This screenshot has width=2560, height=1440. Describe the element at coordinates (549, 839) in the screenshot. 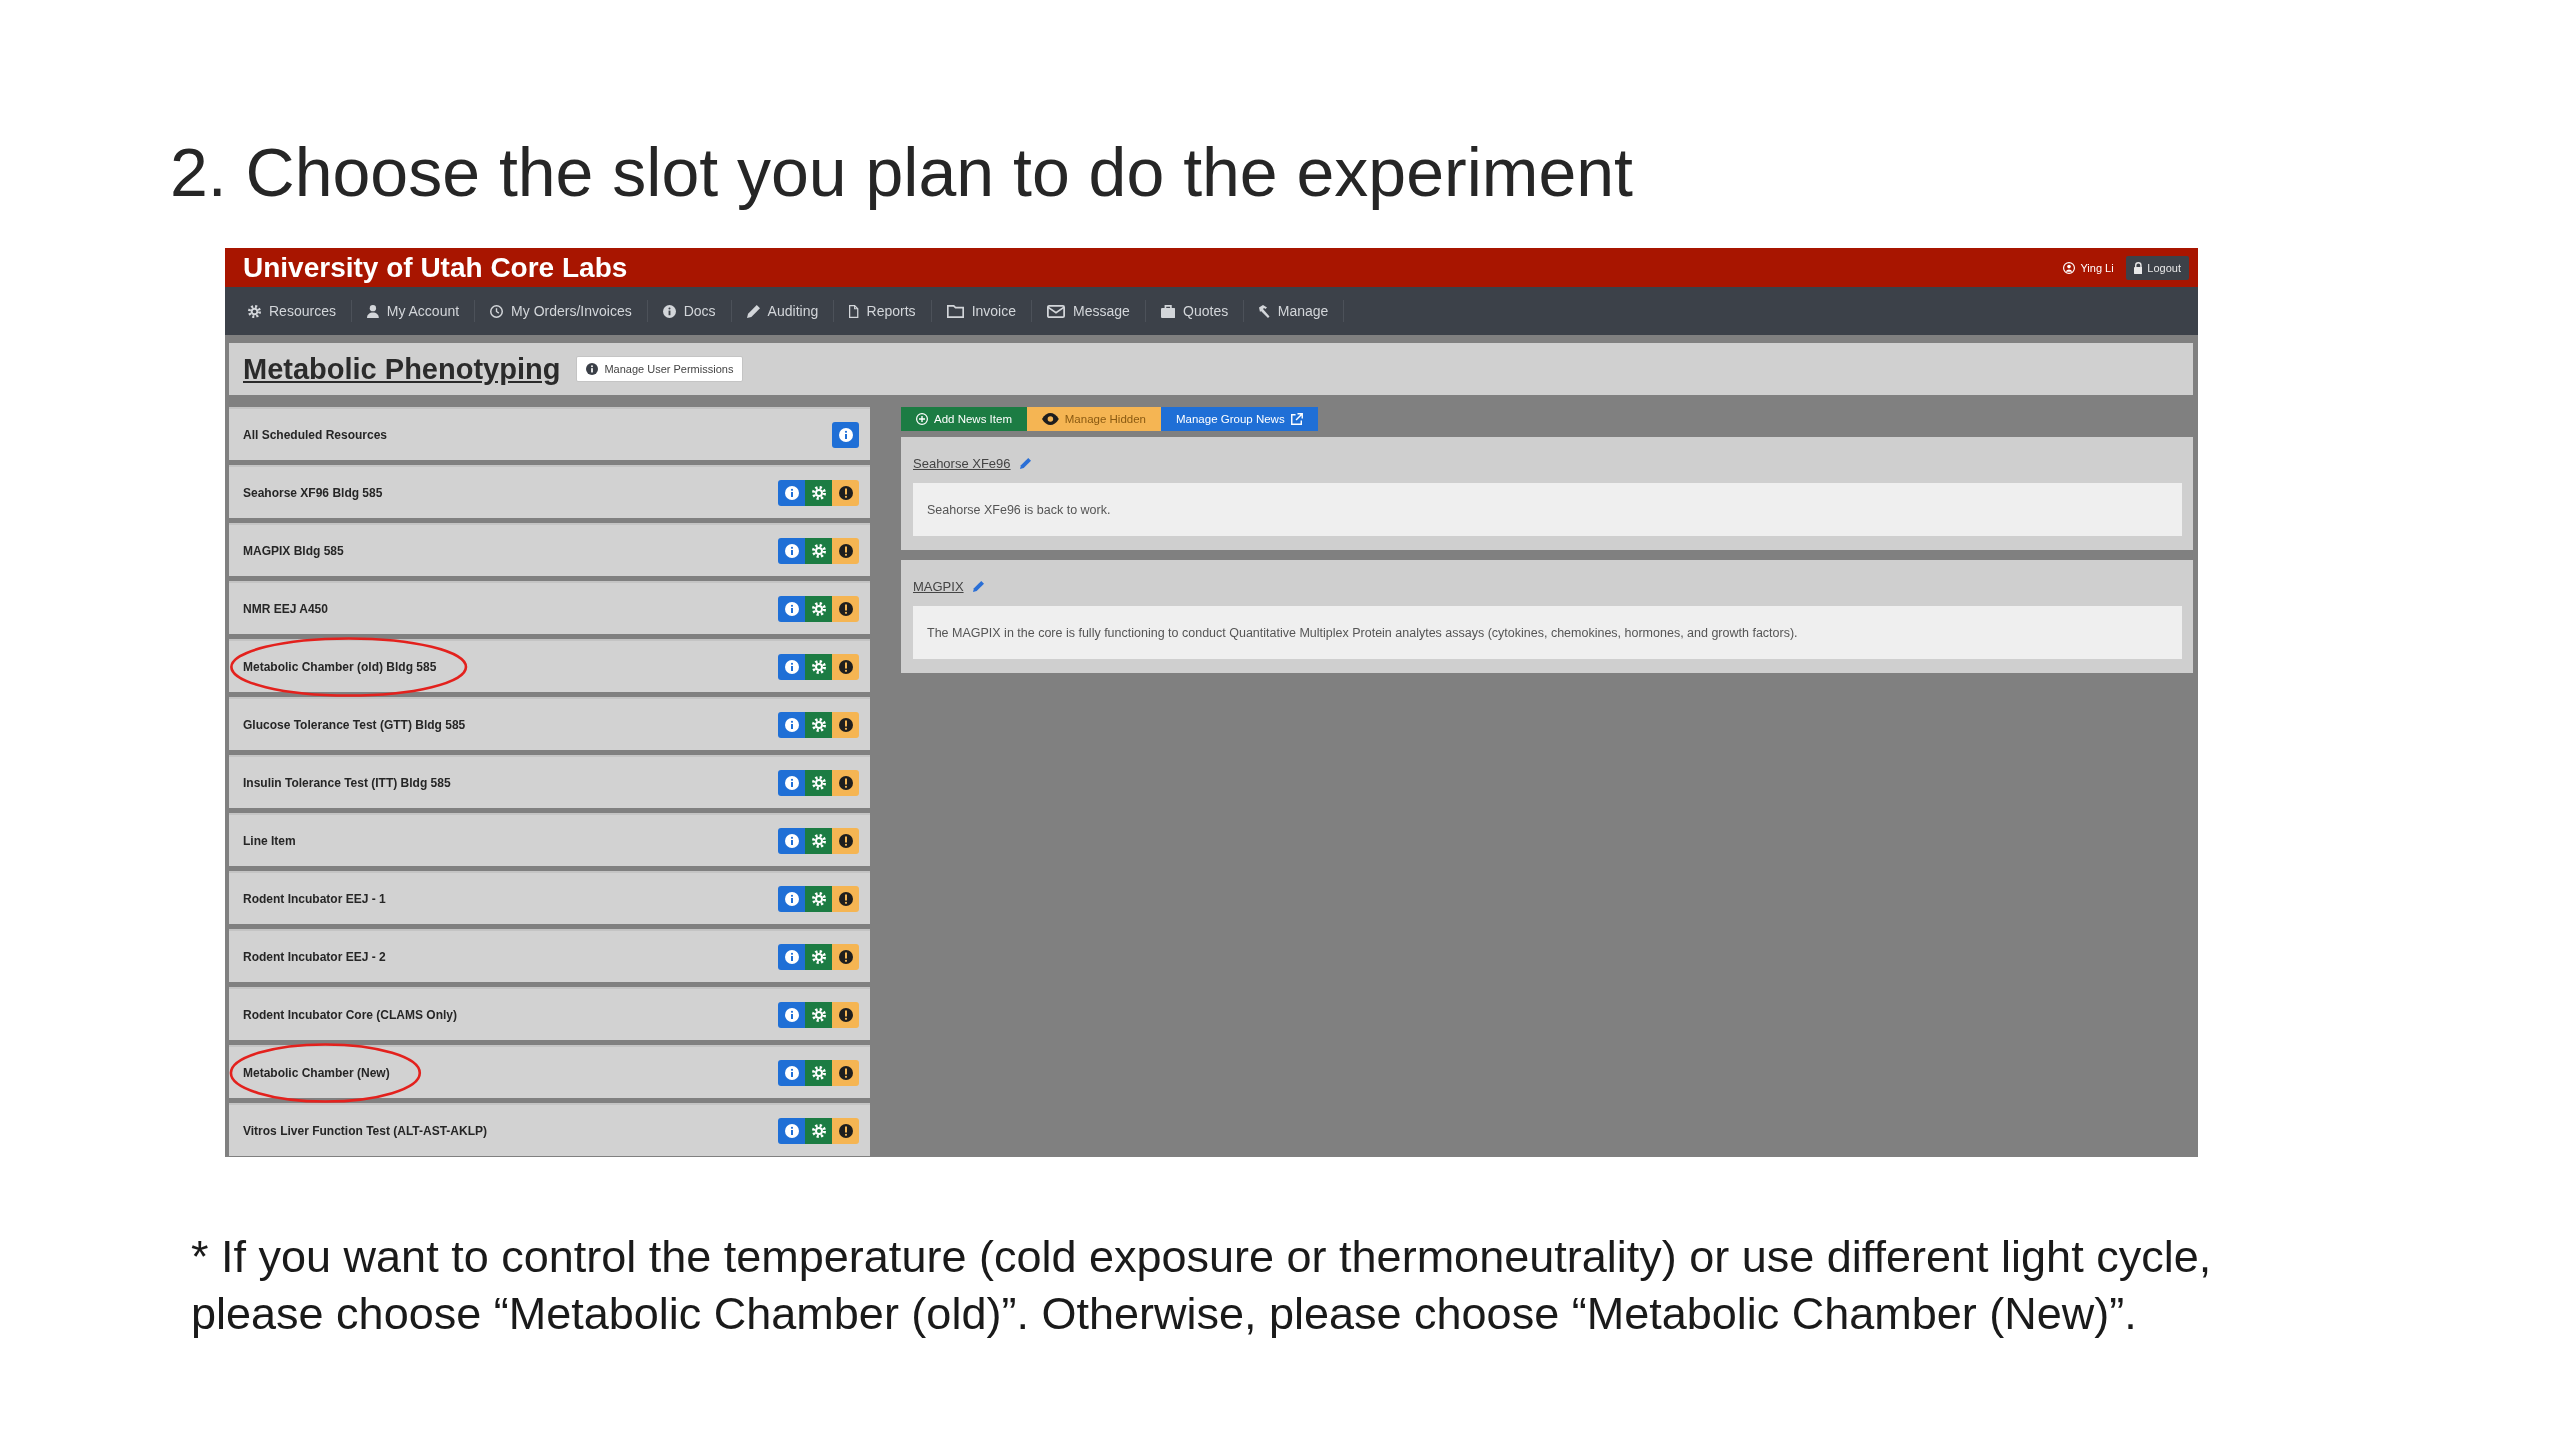

I see `resource-row: Line Item` at that location.